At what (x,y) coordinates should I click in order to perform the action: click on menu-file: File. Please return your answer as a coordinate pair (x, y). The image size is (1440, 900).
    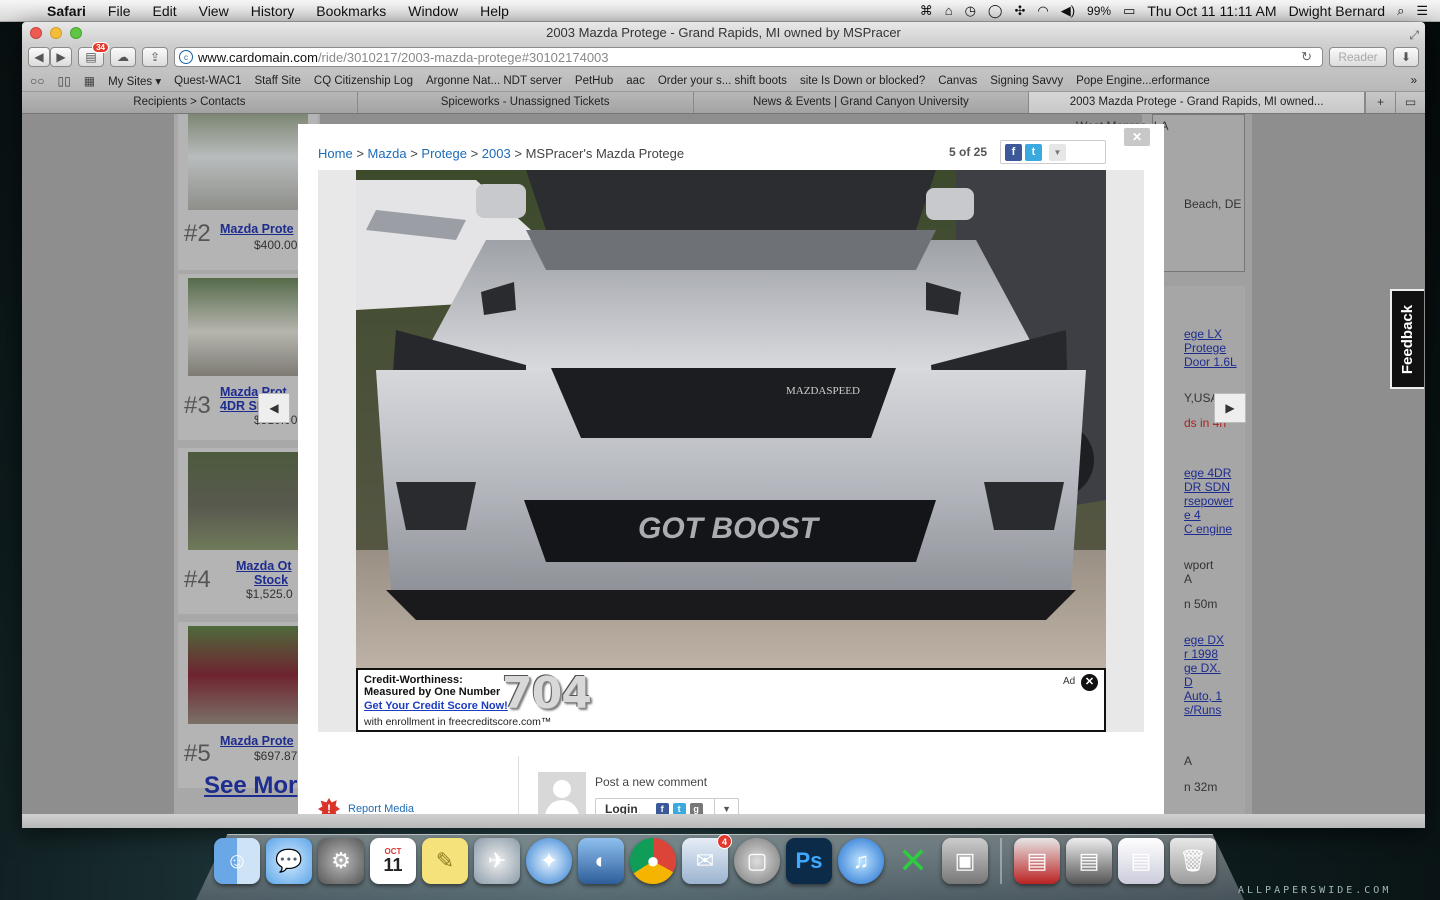
    Looking at the image, I should click on (119, 11).